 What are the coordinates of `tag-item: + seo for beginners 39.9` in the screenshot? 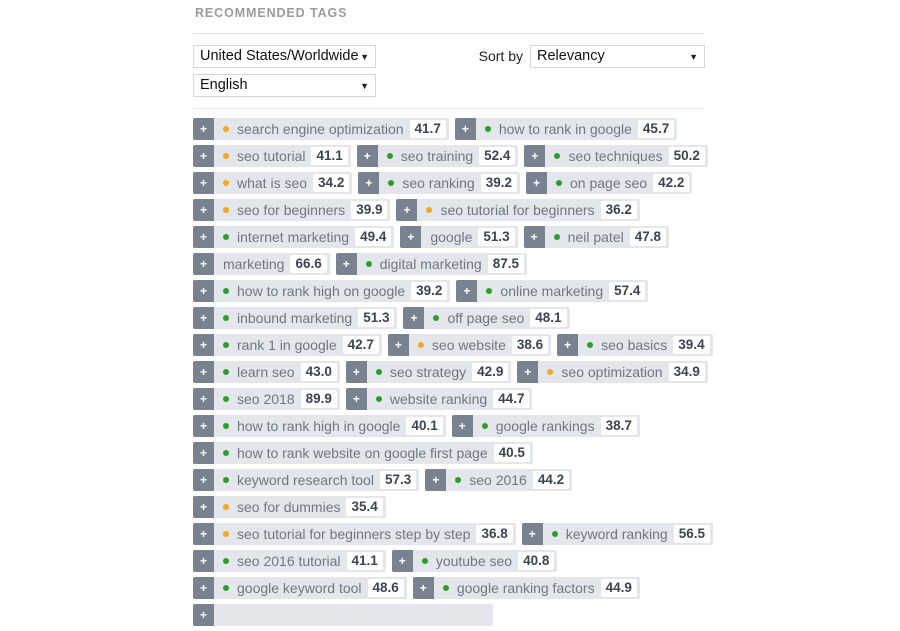 It's located at (292, 210).